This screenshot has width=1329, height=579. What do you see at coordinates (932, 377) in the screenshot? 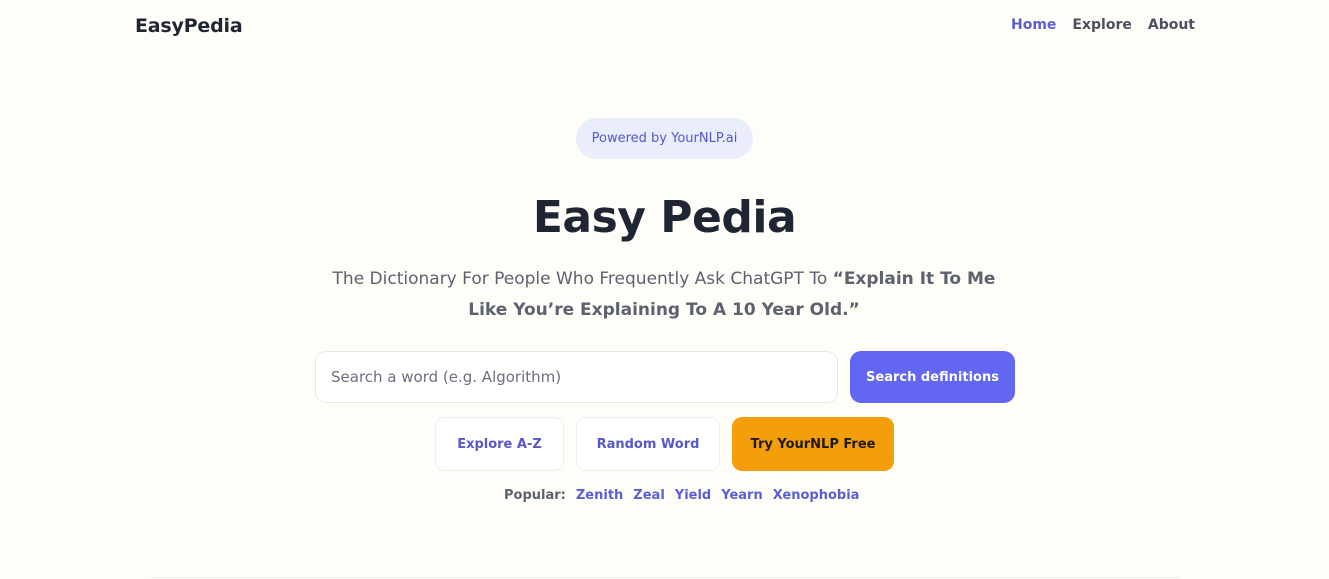
I see `search-definitions-button: Search definitions` at bounding box center [932, 377].